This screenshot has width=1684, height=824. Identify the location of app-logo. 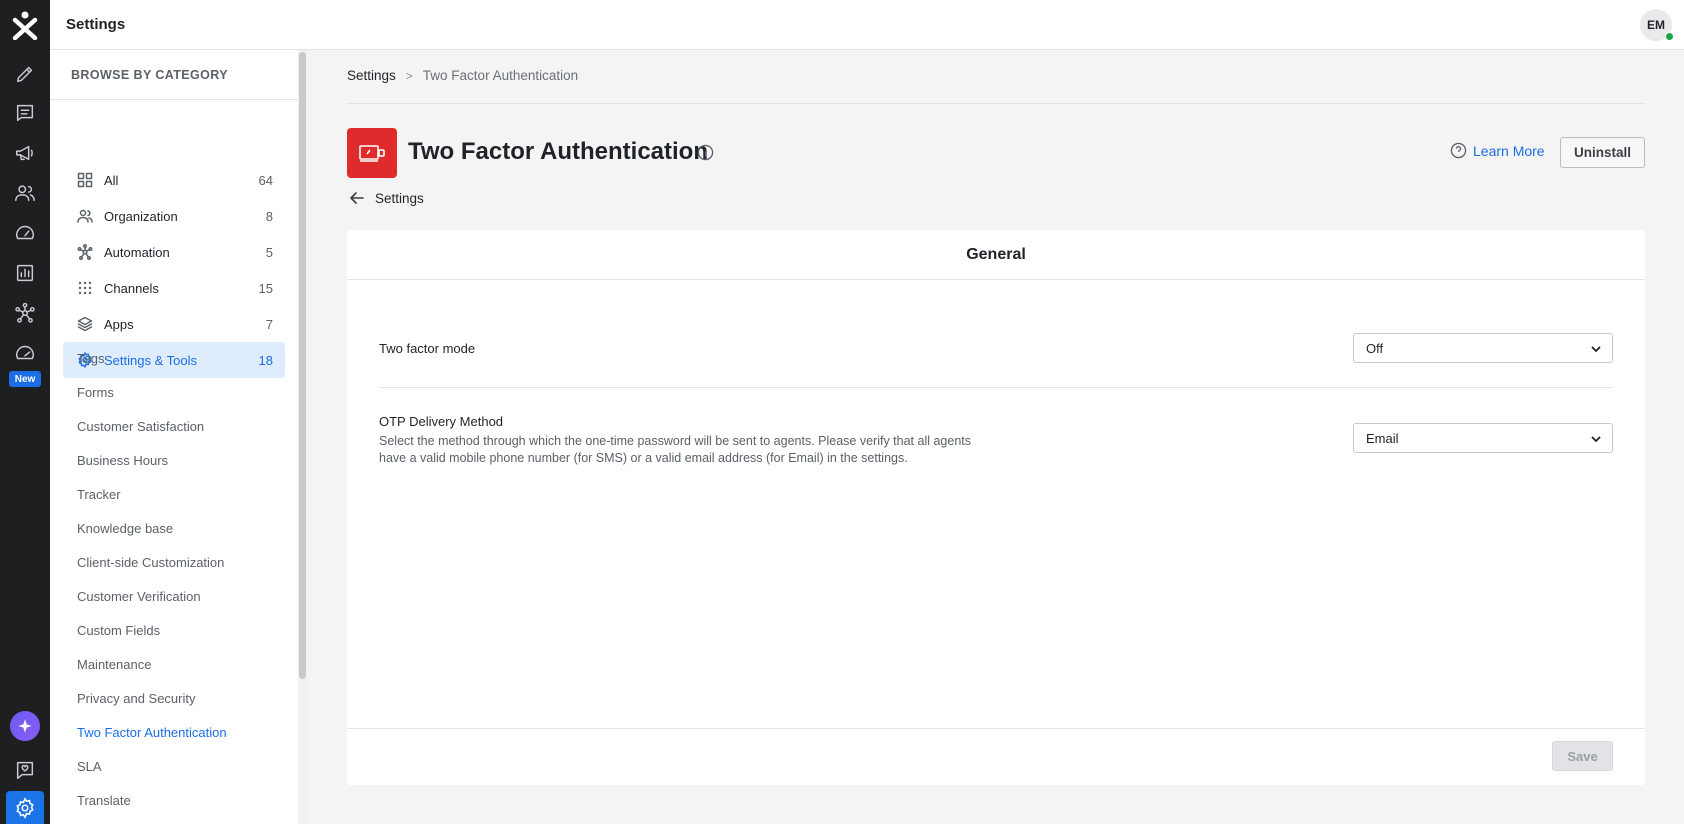
(372, 153).